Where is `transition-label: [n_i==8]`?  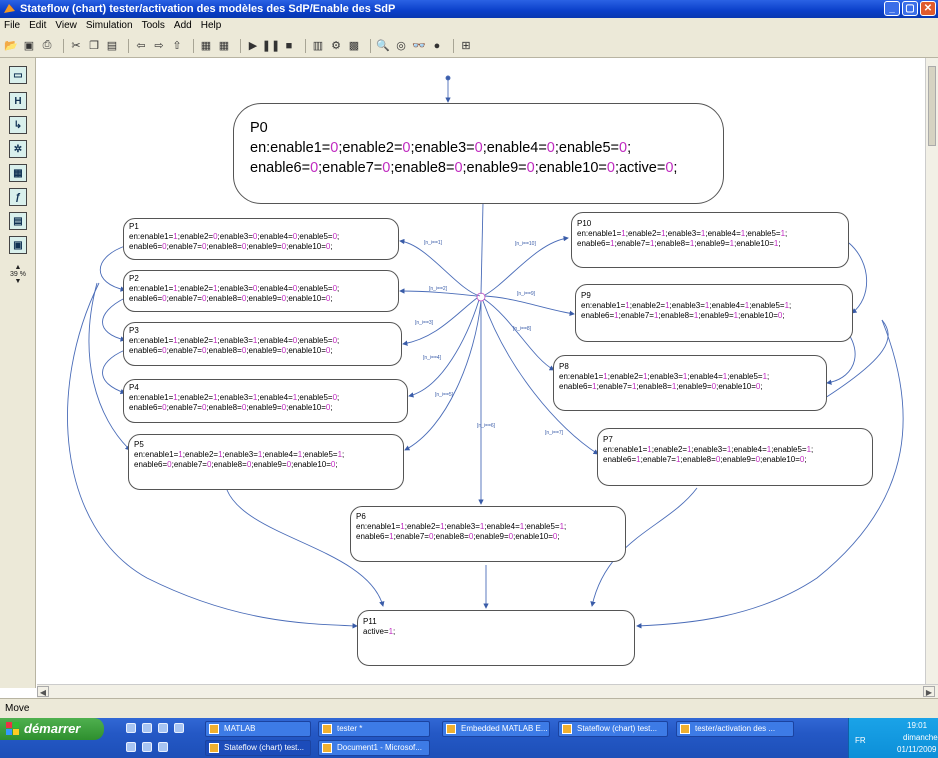 transition-label: [n_i==8] is located at coordinates (522, 329).